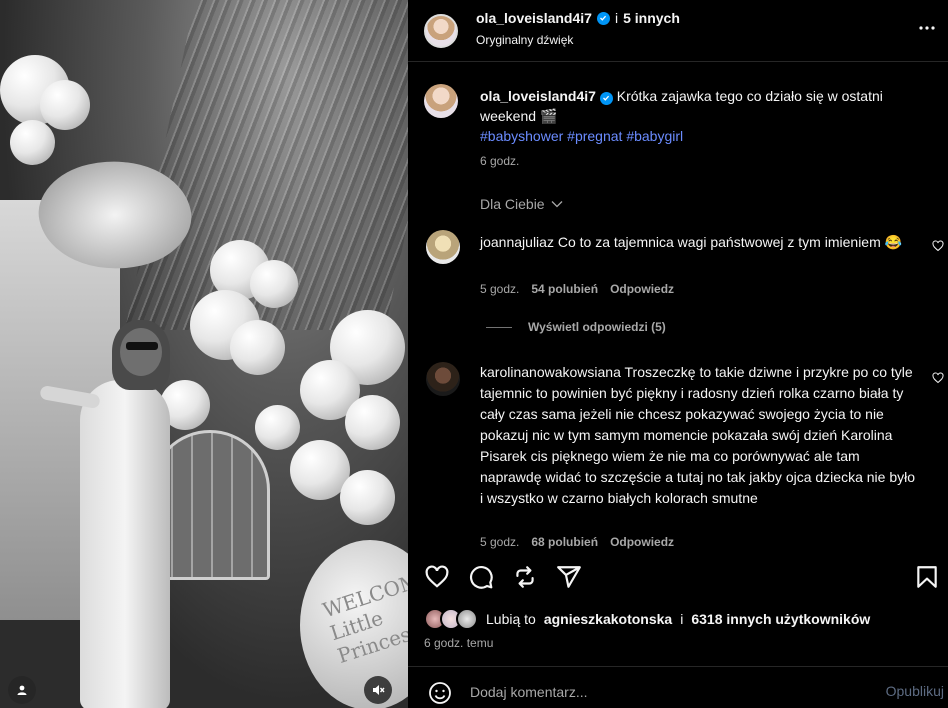 The height and width of the screenshot is (708, 948). Describe the element at coordinates (70, 397) in the screenshot. I see `person-arm` at that location.